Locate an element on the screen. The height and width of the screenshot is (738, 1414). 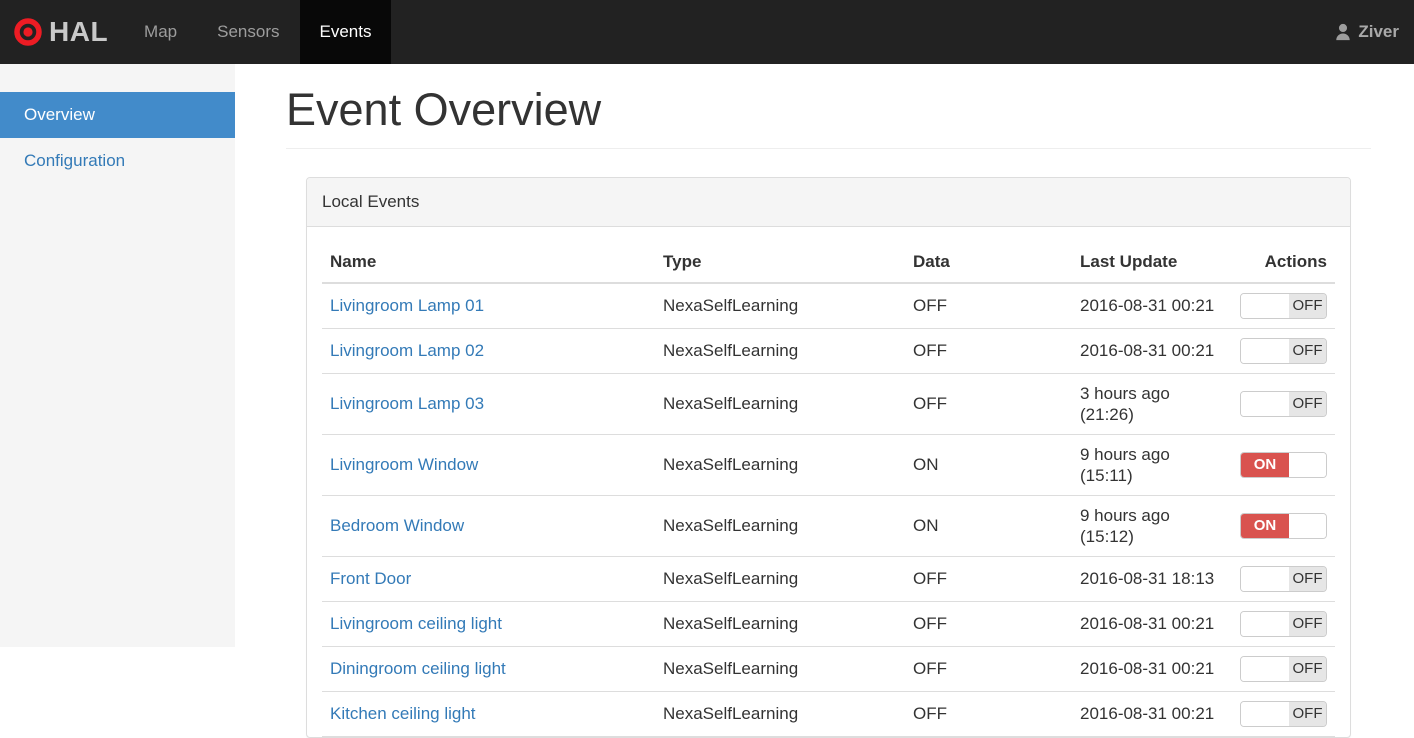
brand: HAL is located at coordinates (62, 32).